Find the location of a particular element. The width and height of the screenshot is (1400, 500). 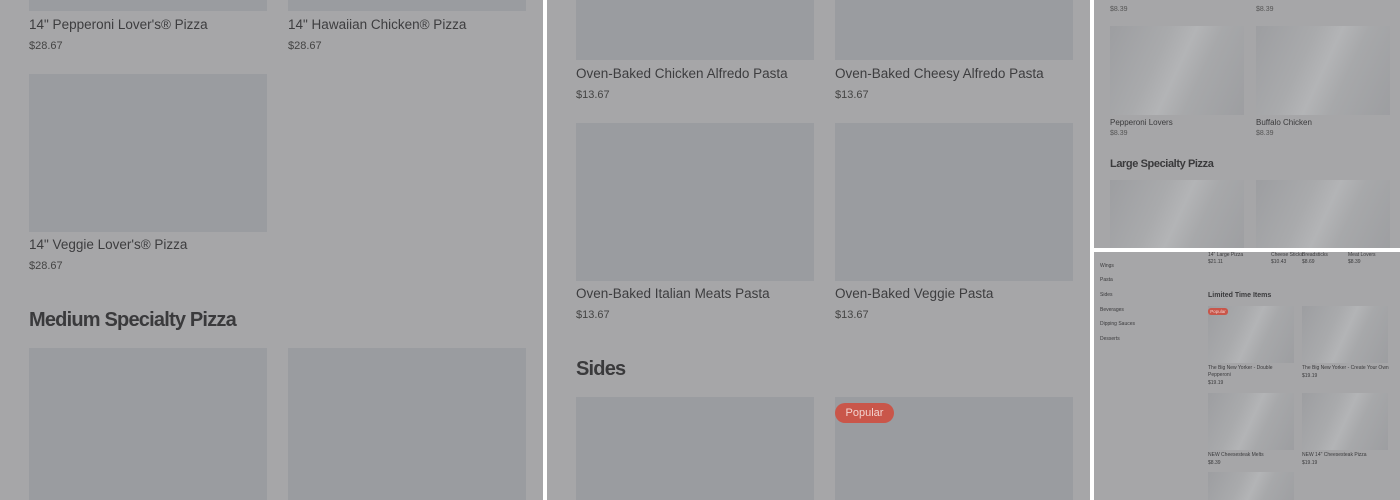

product-name: 14" Pepperoni Lover's® Pizza is located at coordinates (118, 24).